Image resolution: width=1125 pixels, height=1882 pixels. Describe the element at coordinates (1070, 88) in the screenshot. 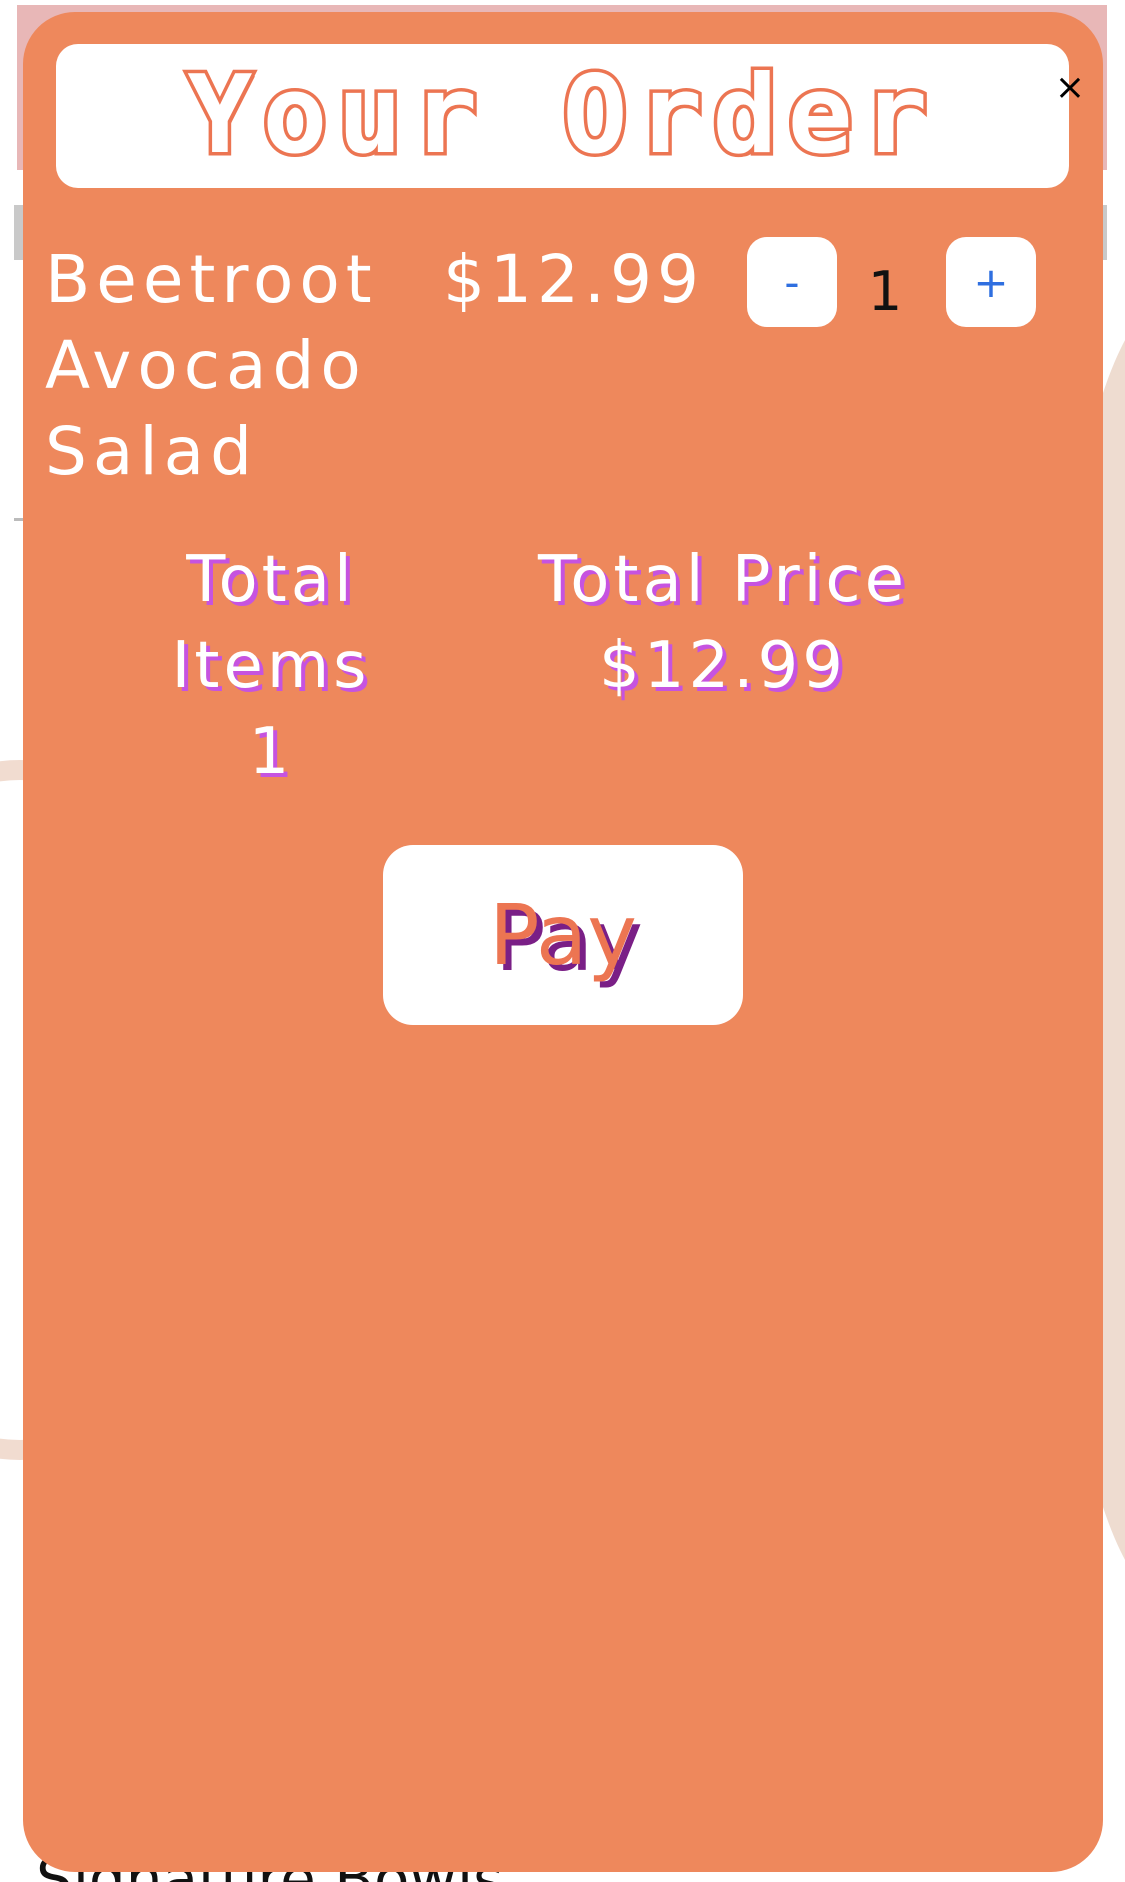

I see `close-button: ×` at that location.